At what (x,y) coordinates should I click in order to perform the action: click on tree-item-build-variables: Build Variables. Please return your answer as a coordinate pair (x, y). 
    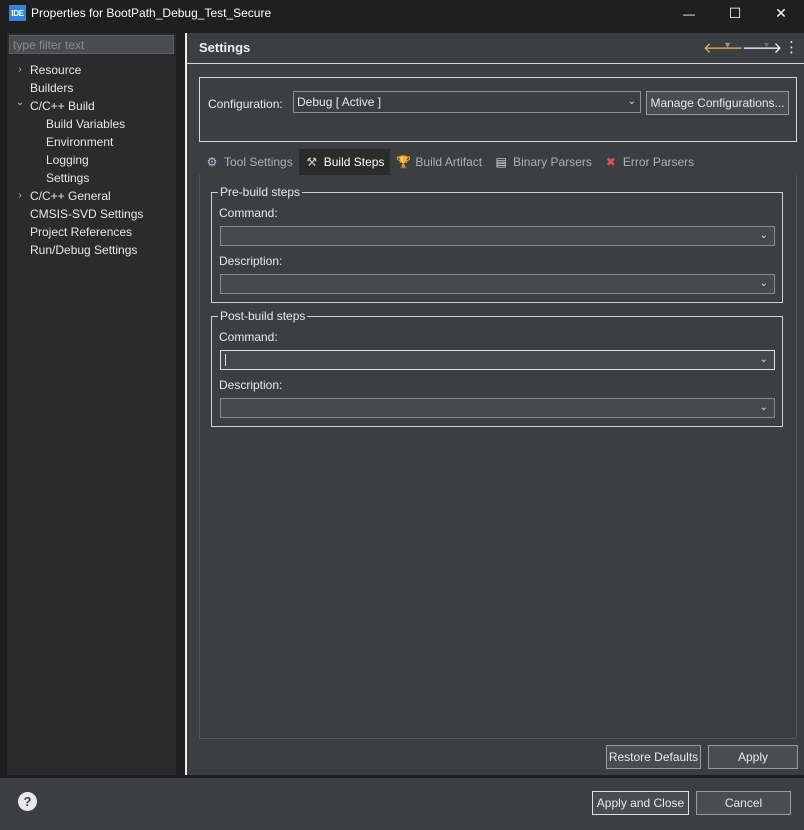
    Looking at the image, I should click on (91, 124).